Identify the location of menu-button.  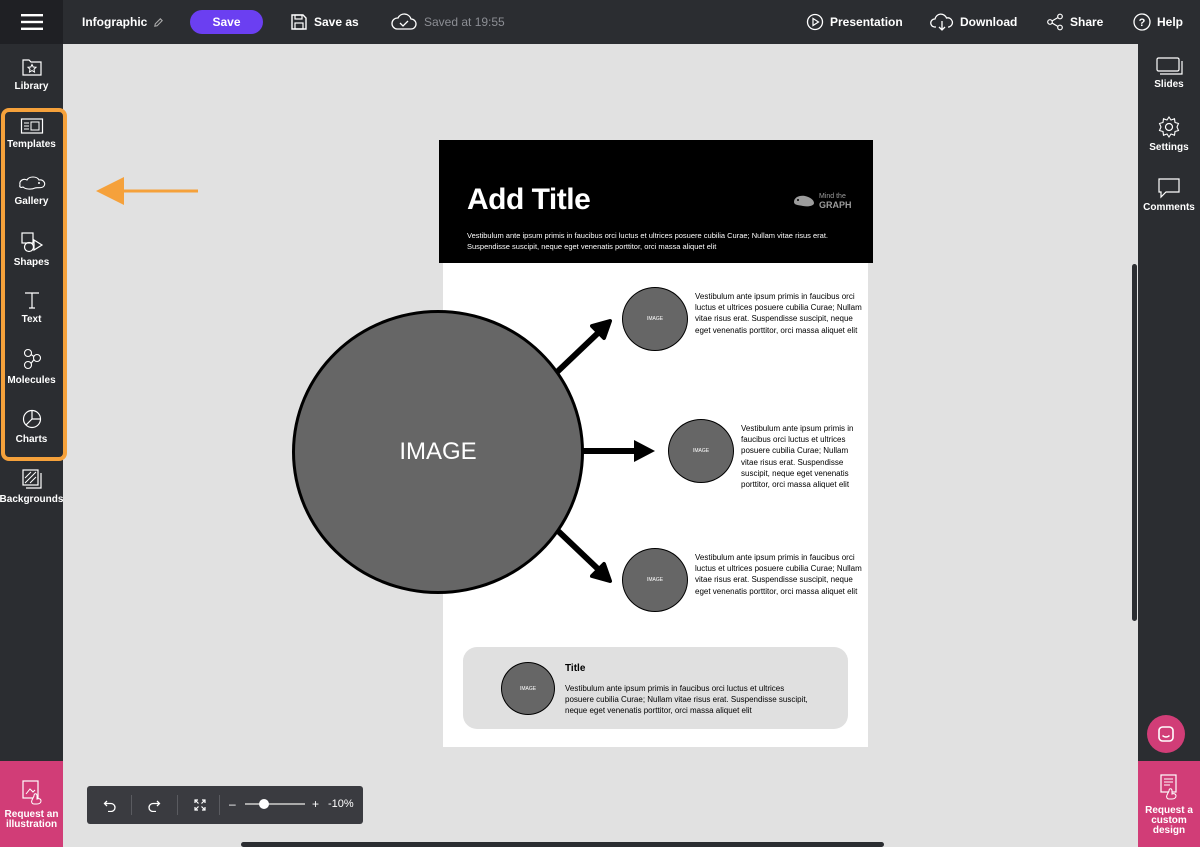
(31, 22).